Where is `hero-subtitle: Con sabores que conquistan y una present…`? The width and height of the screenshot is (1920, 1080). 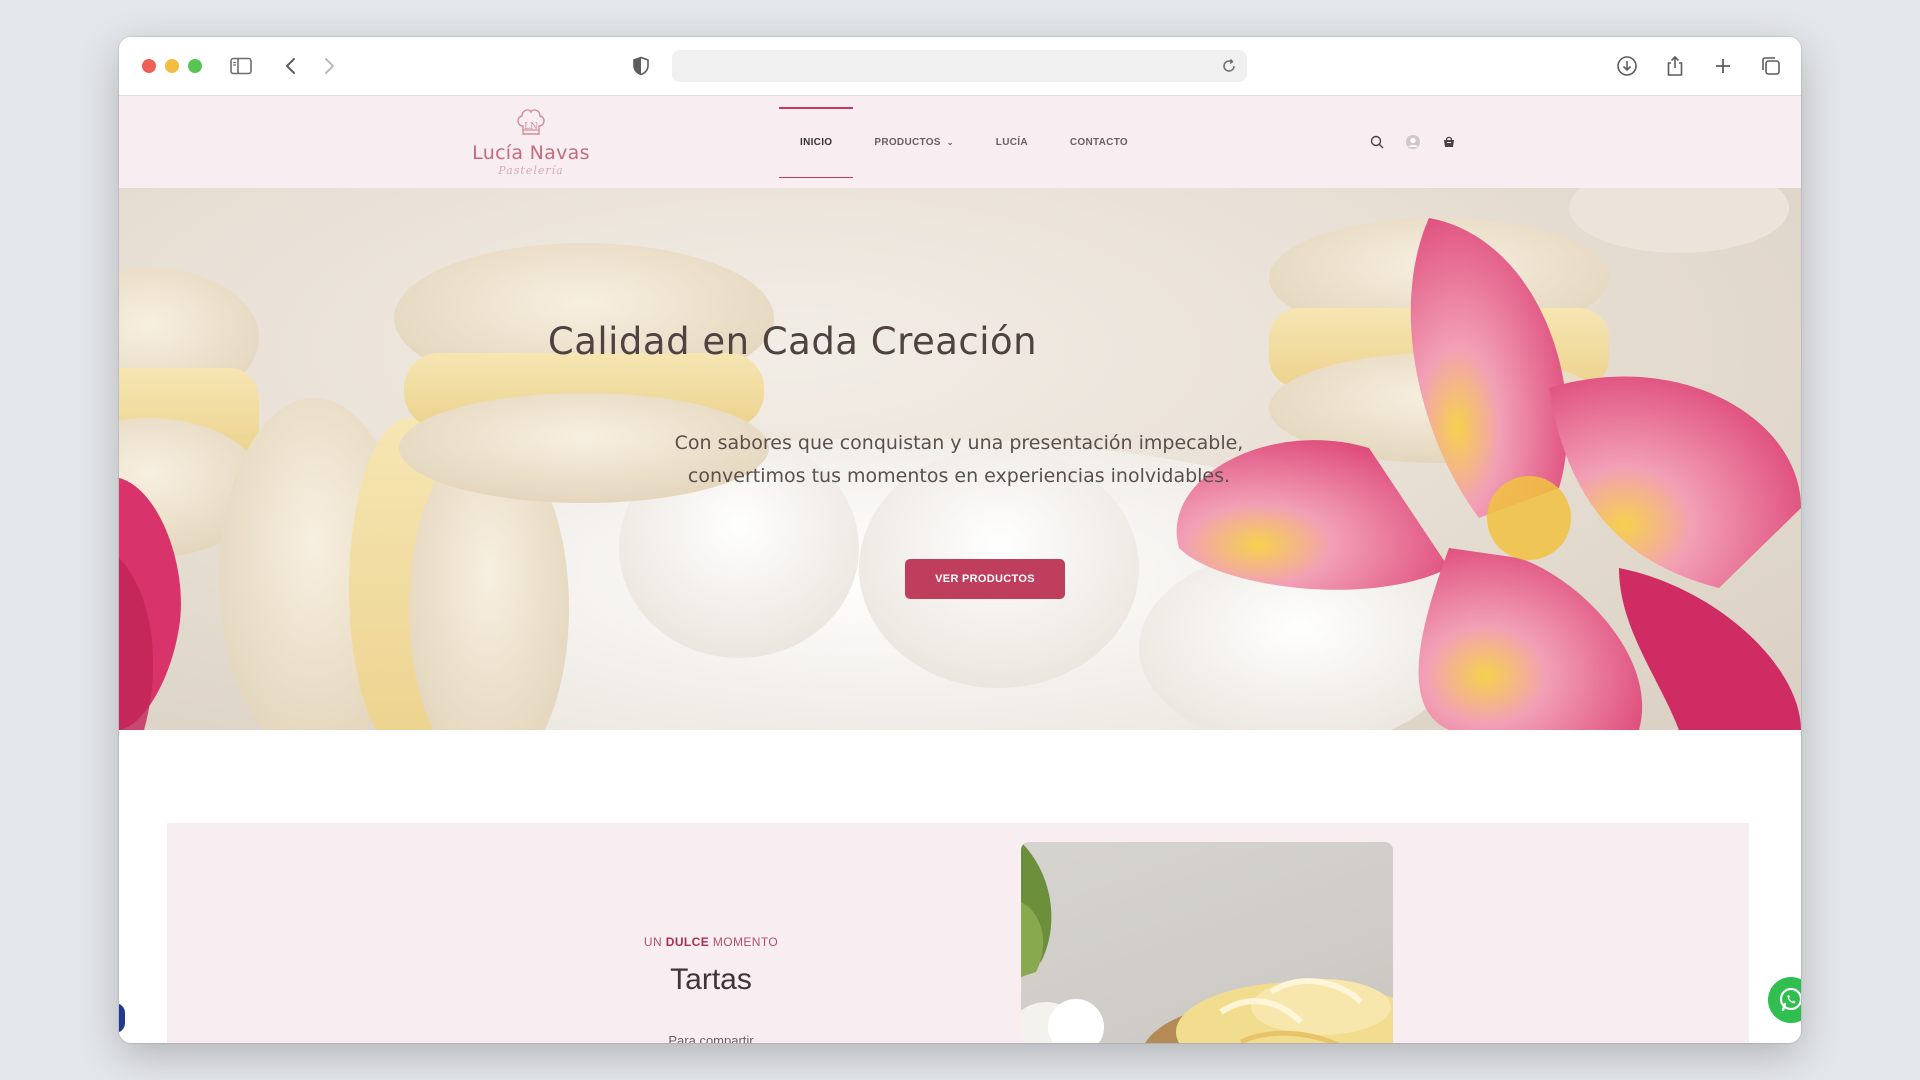 hero-subtitle: Con sabores que conquistan y una present… is located at coordinates (959, 460).